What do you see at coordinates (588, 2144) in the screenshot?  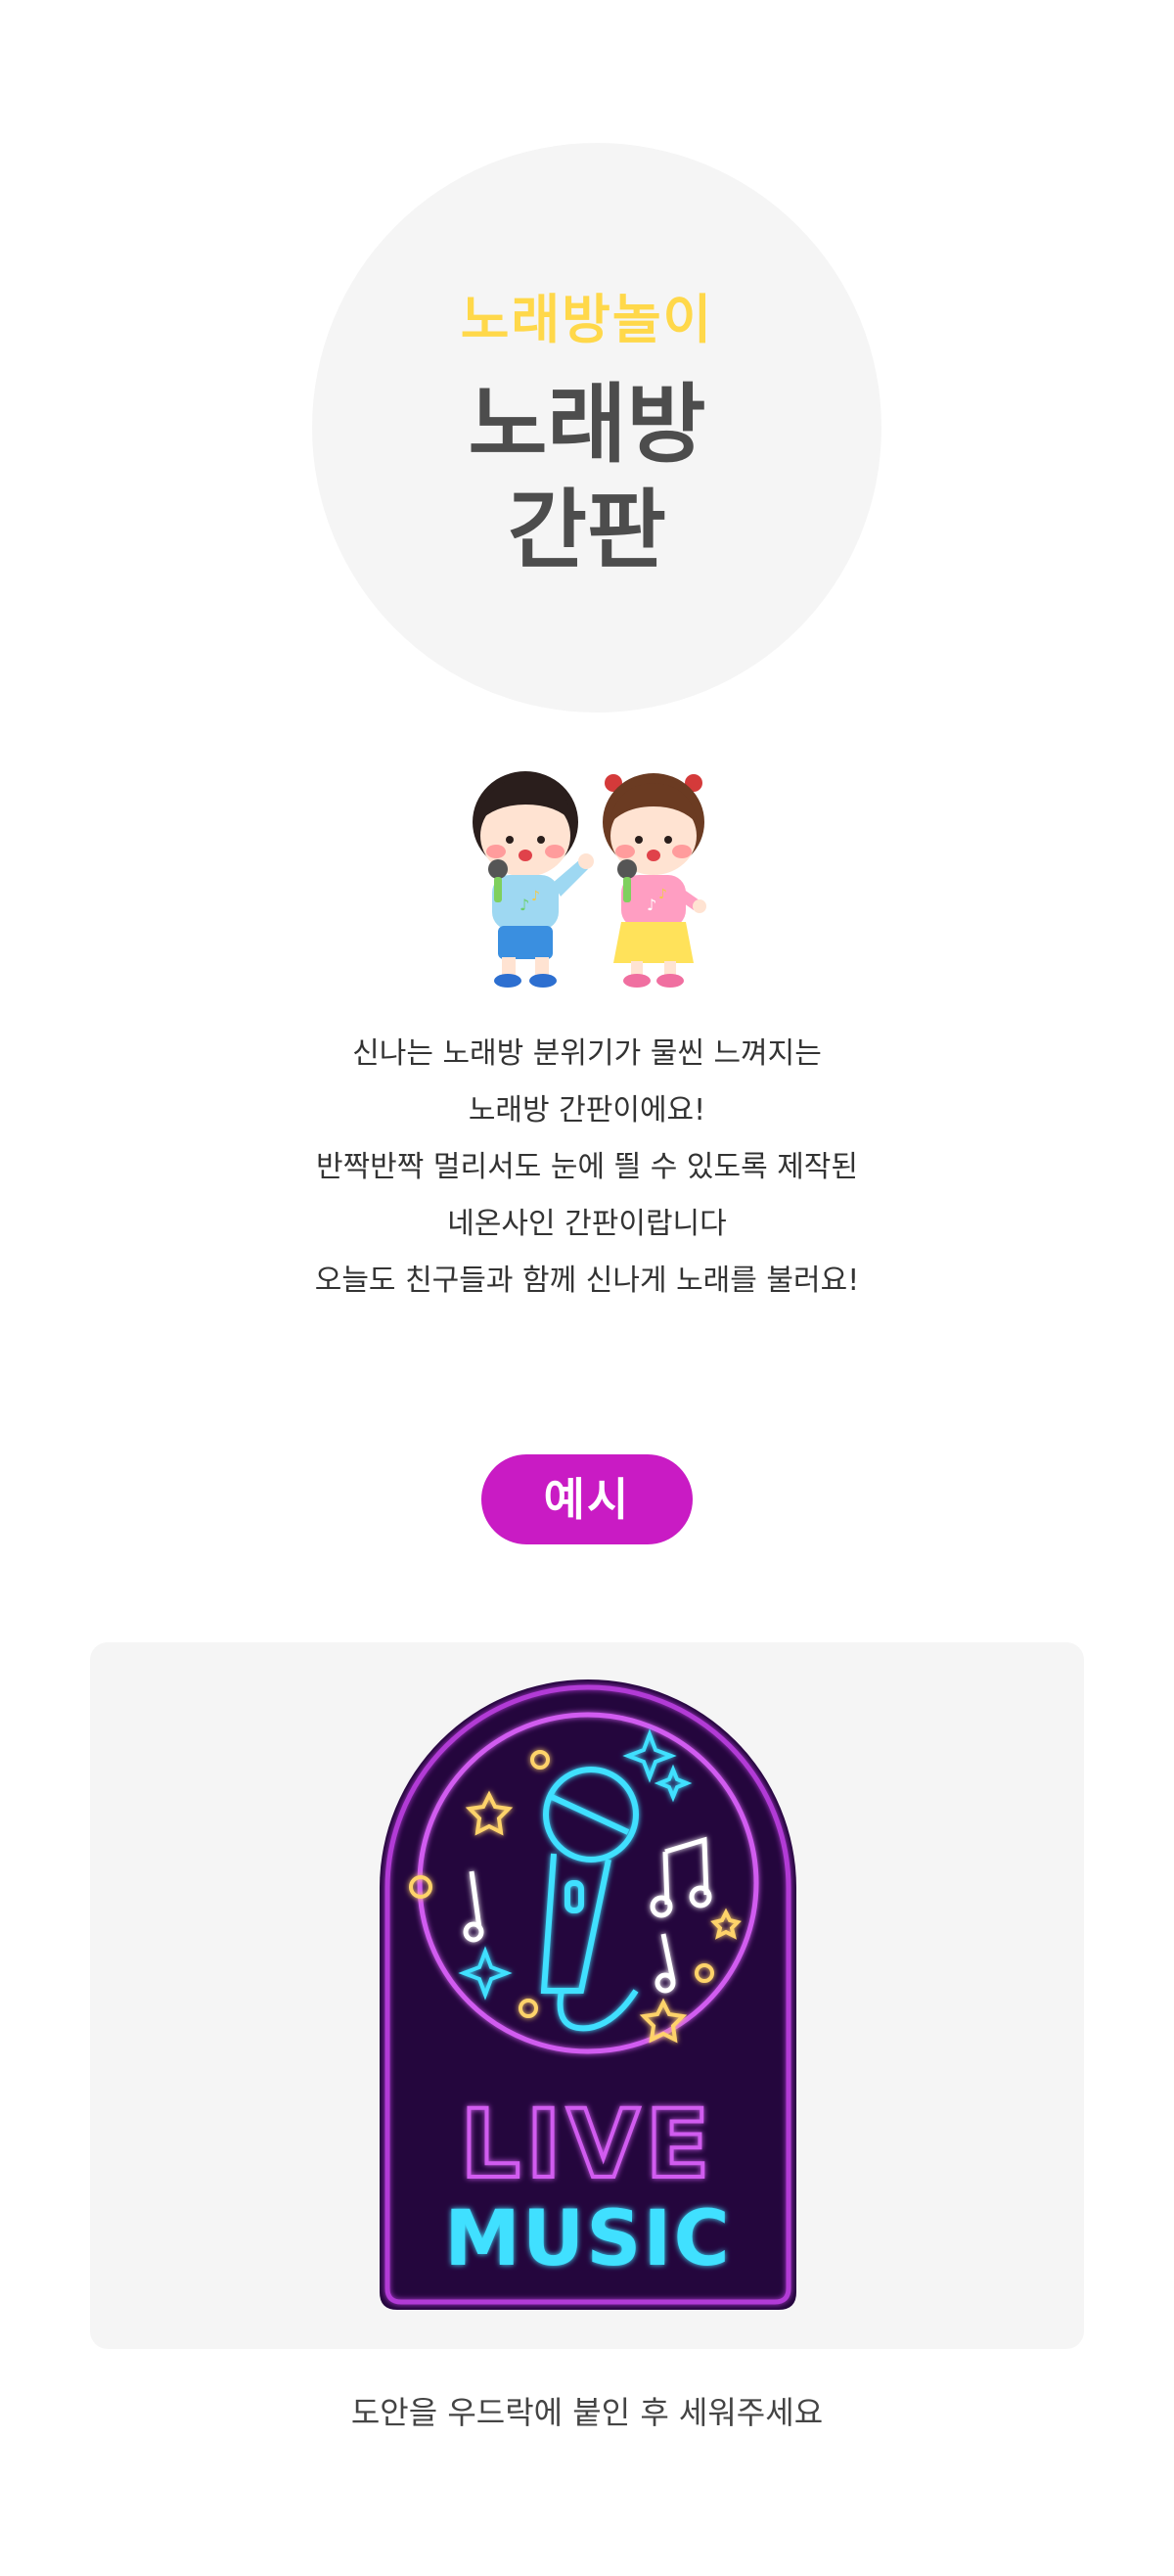 I see `sign-word-live: LIVE` at bounding box center [588, 2144].